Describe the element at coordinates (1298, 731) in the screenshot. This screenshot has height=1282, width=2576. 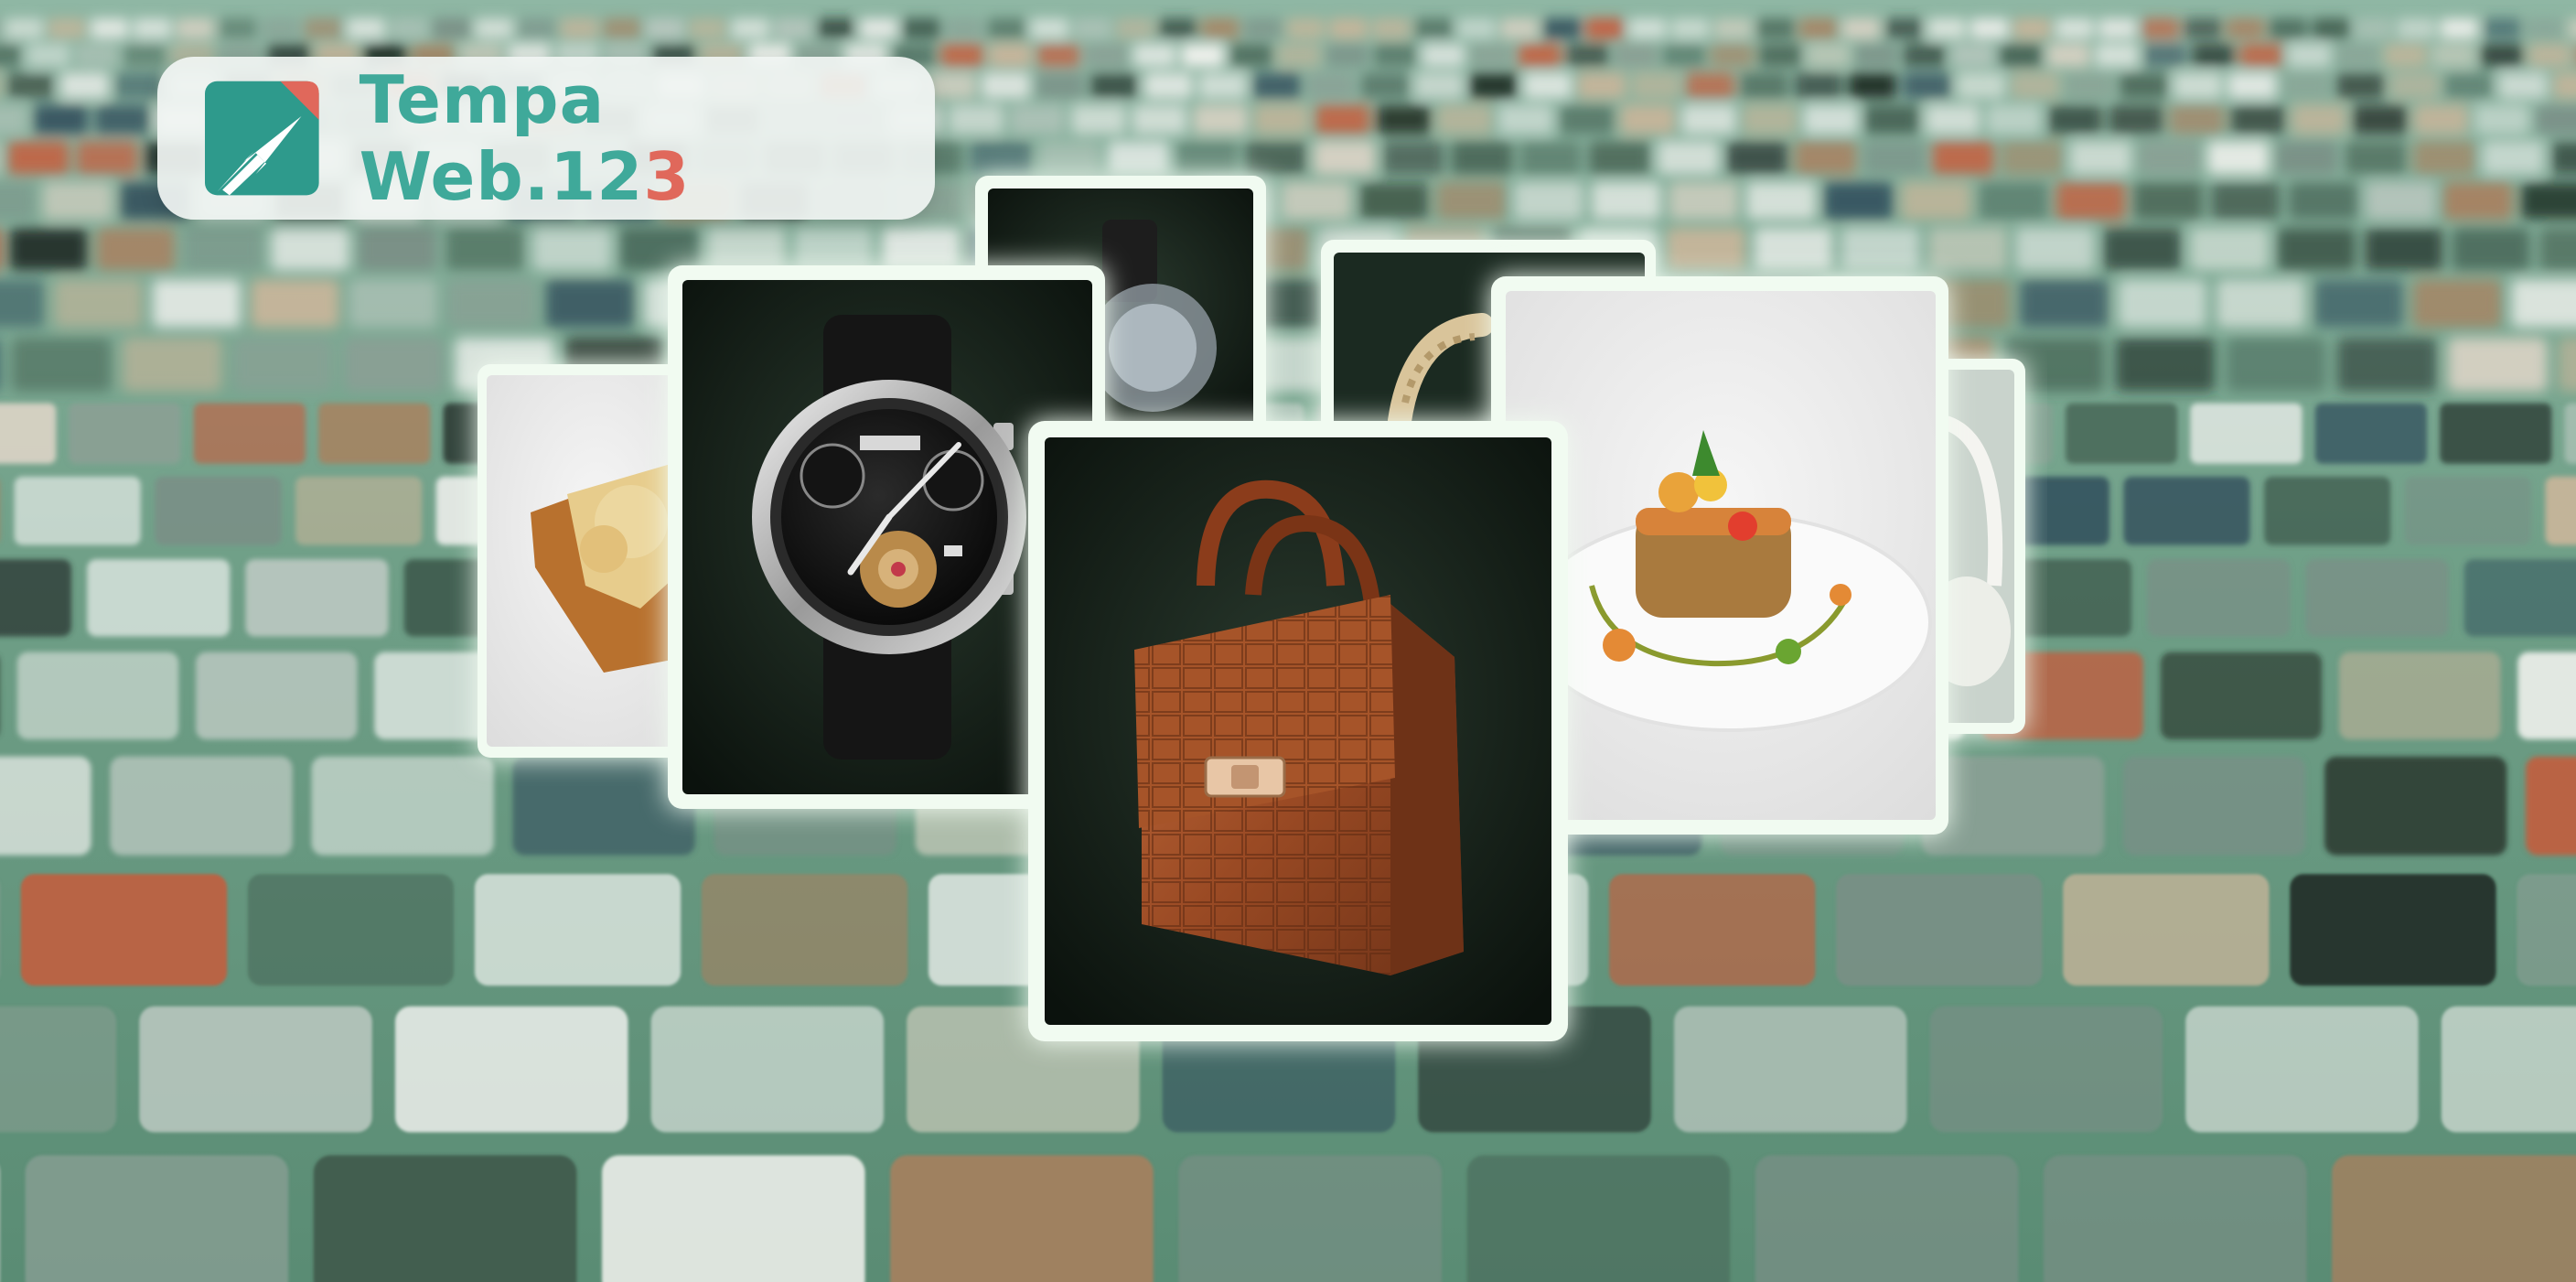
I see `card-handbag` at that location.